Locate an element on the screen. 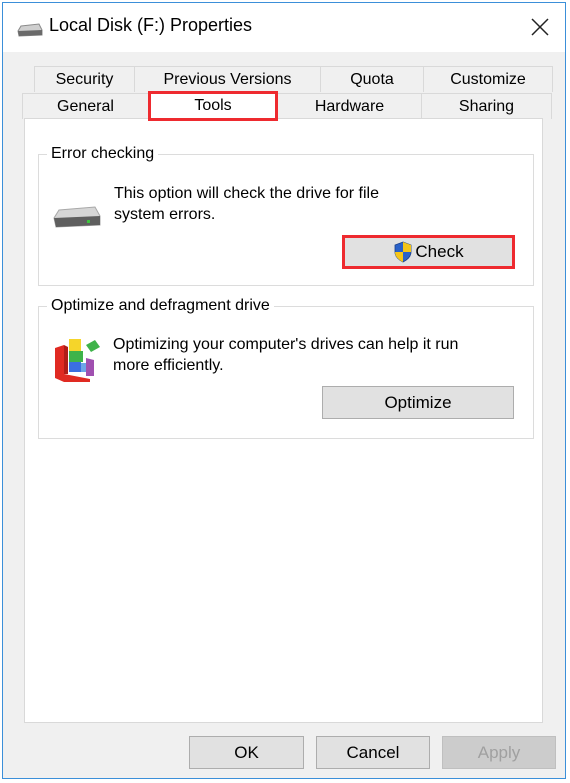  defragment-icon is located at coordinates (77, 360).